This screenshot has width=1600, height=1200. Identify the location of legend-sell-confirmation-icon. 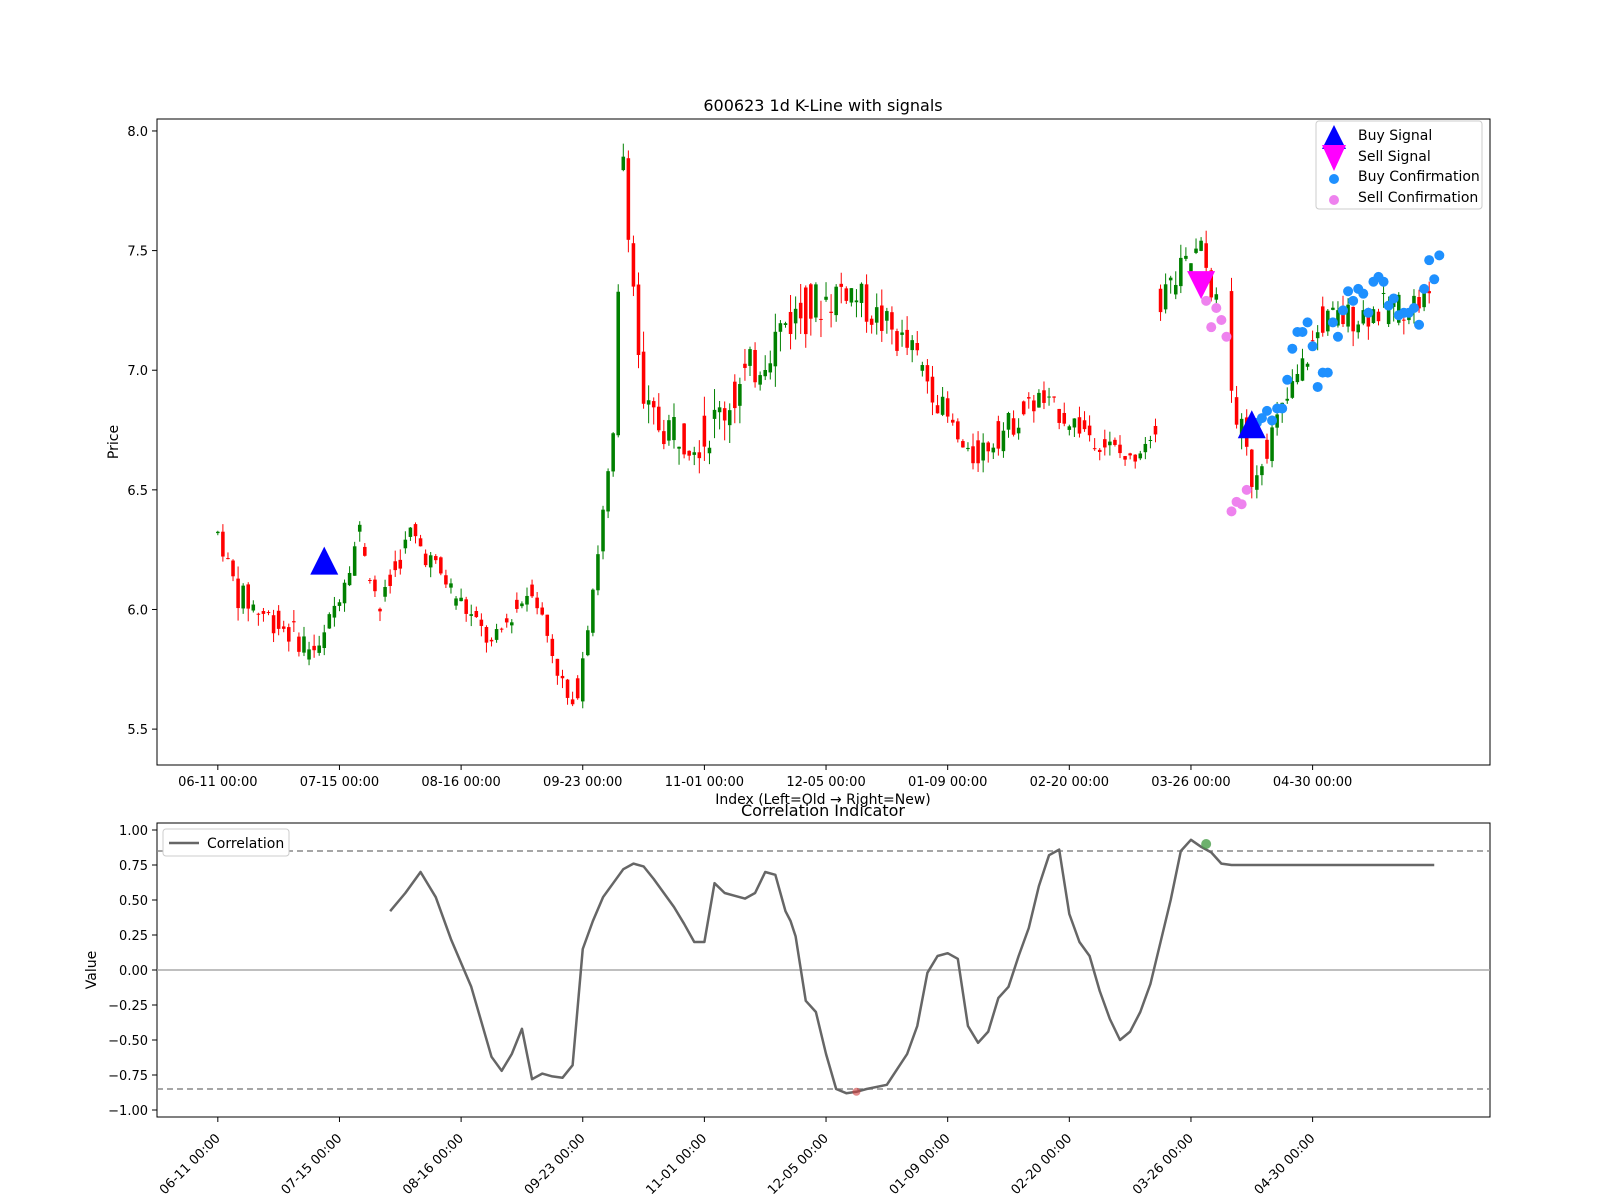
(1334, 200).